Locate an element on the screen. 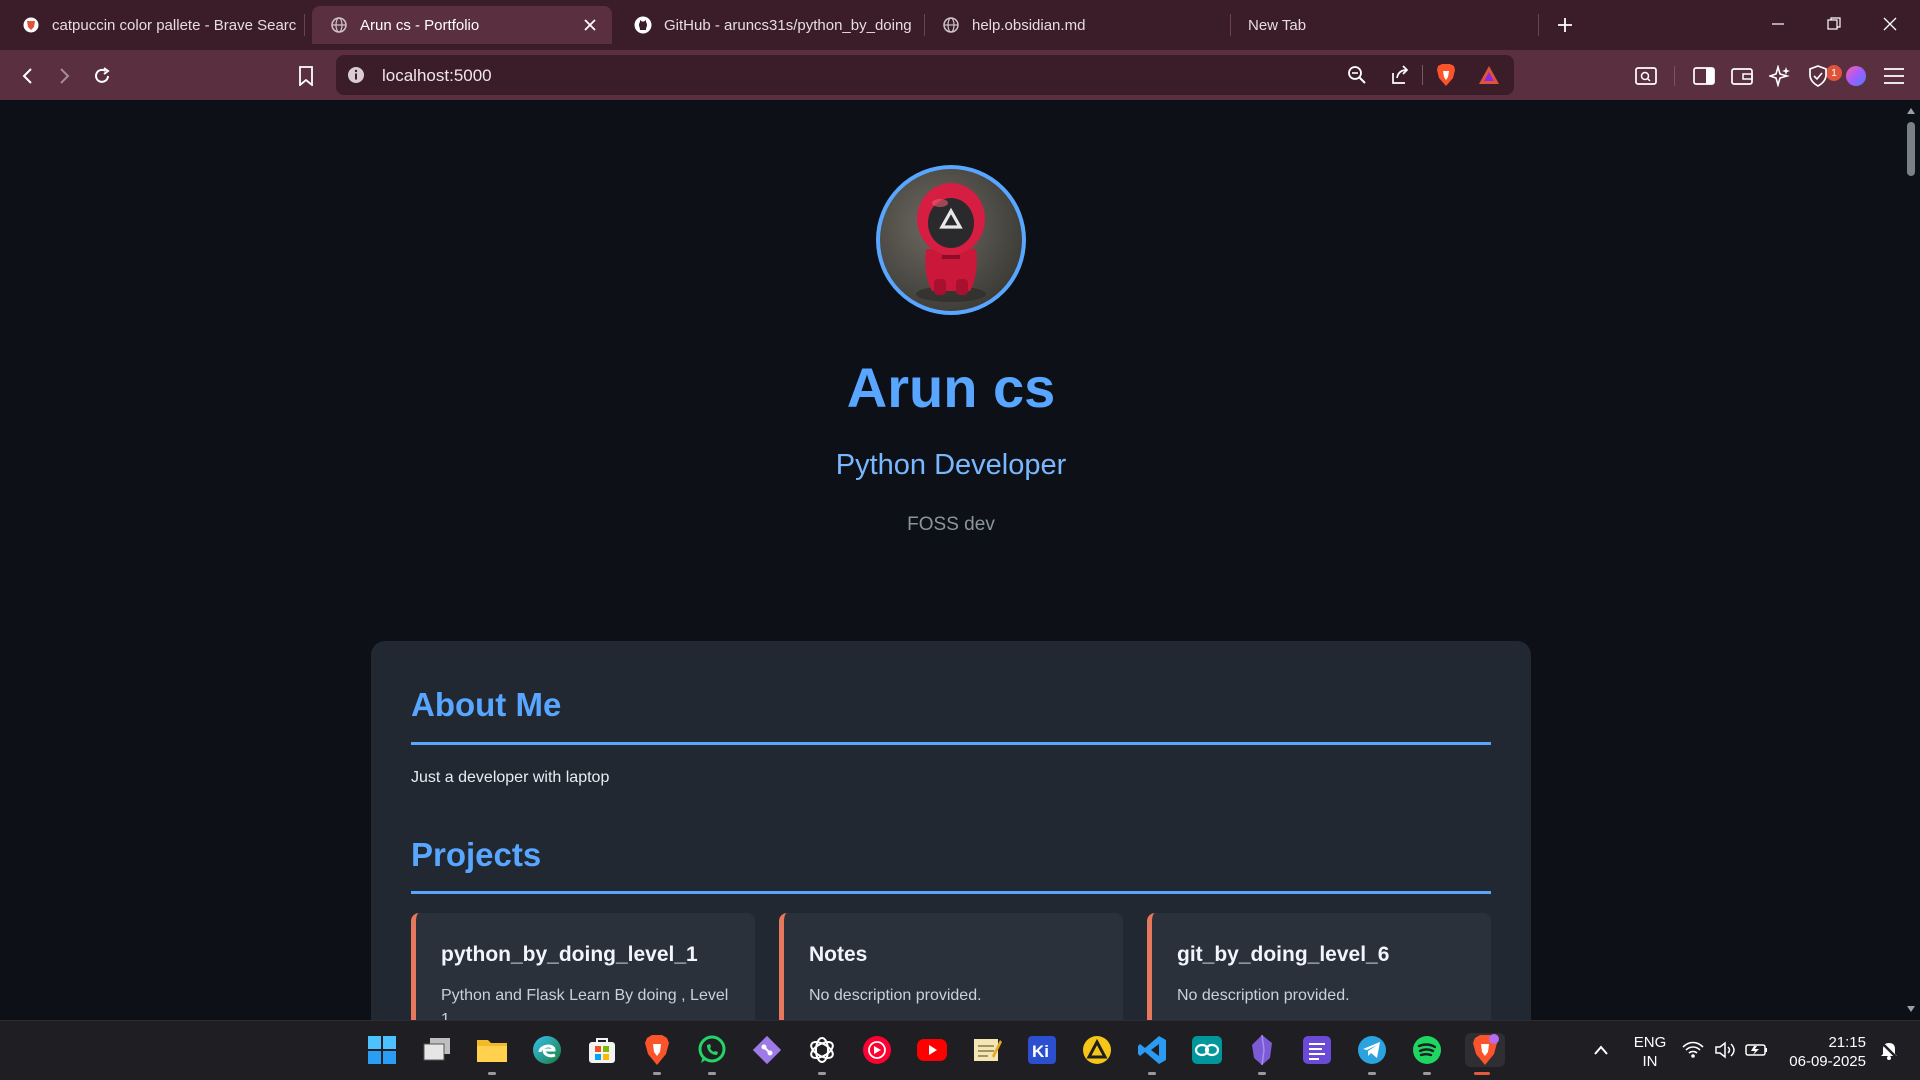  reader-mode-icon is located at coordinates (1646, 76).